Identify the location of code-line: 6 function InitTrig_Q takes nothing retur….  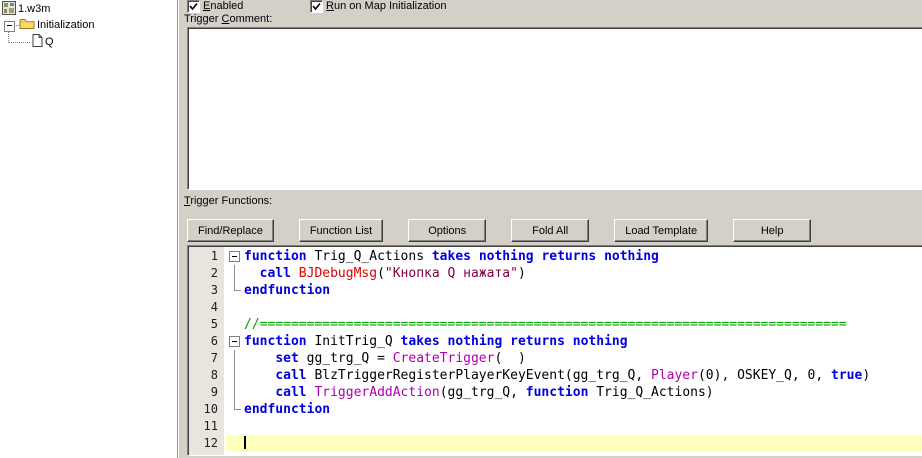
(555, 341).